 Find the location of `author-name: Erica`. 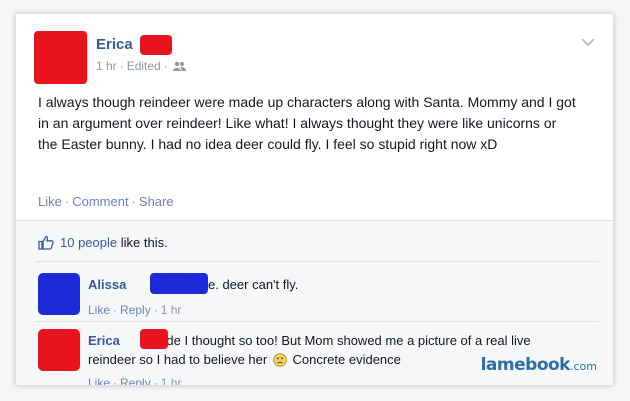

author-name: Erica is located at coordinates (114, 44).